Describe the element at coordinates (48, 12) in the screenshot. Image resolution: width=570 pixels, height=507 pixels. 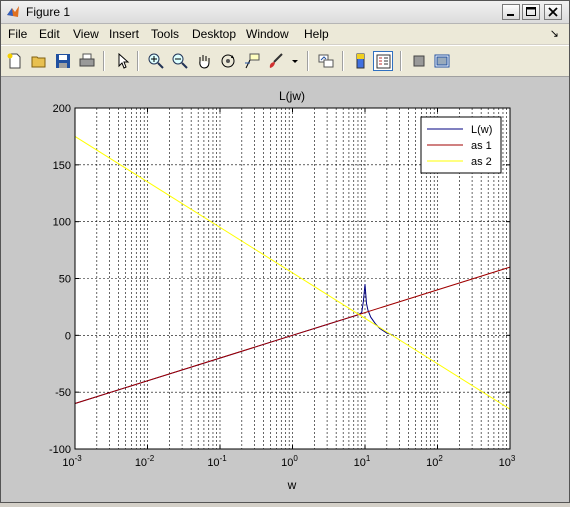
I see `window-title: Figure 1` at that location.